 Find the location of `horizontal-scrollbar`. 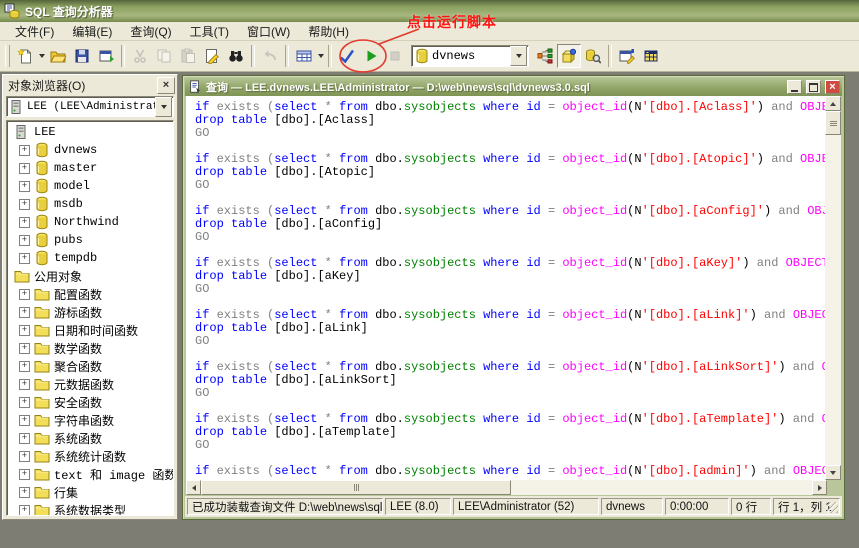

horizontal-scrollbar is located at coordinates (506, 487).